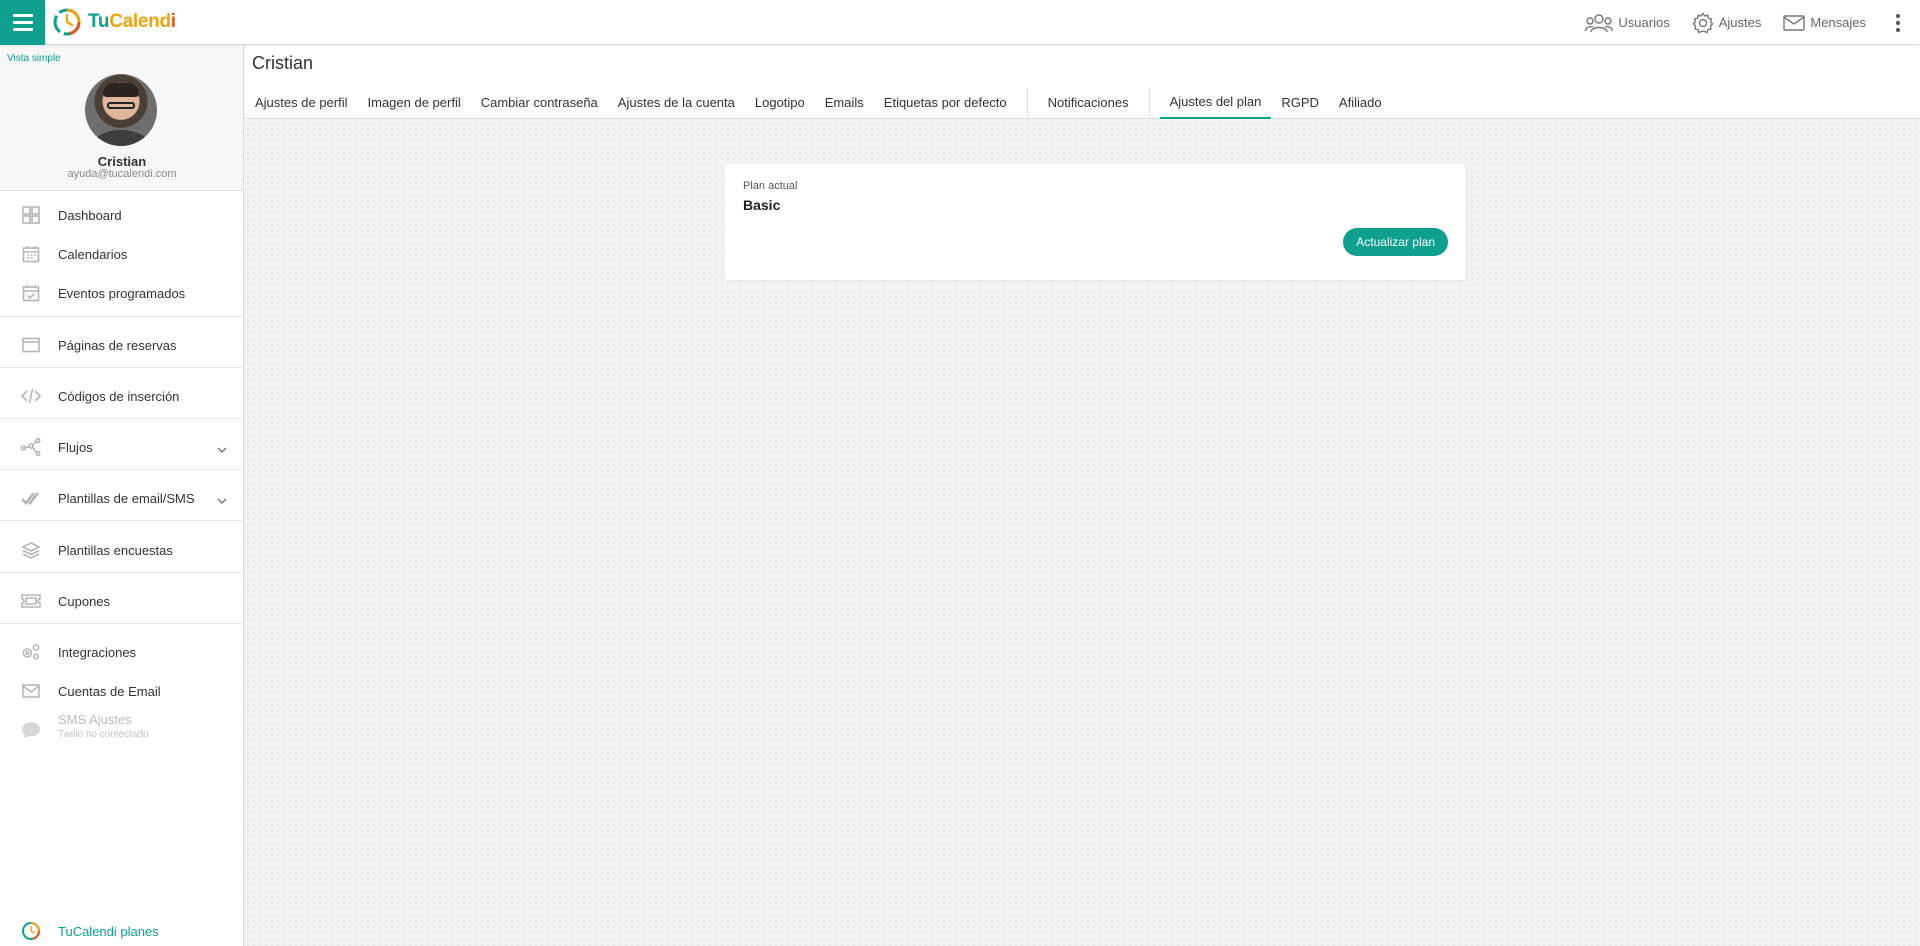  I want to click on chat-bubble-icon, so click(31, 730).